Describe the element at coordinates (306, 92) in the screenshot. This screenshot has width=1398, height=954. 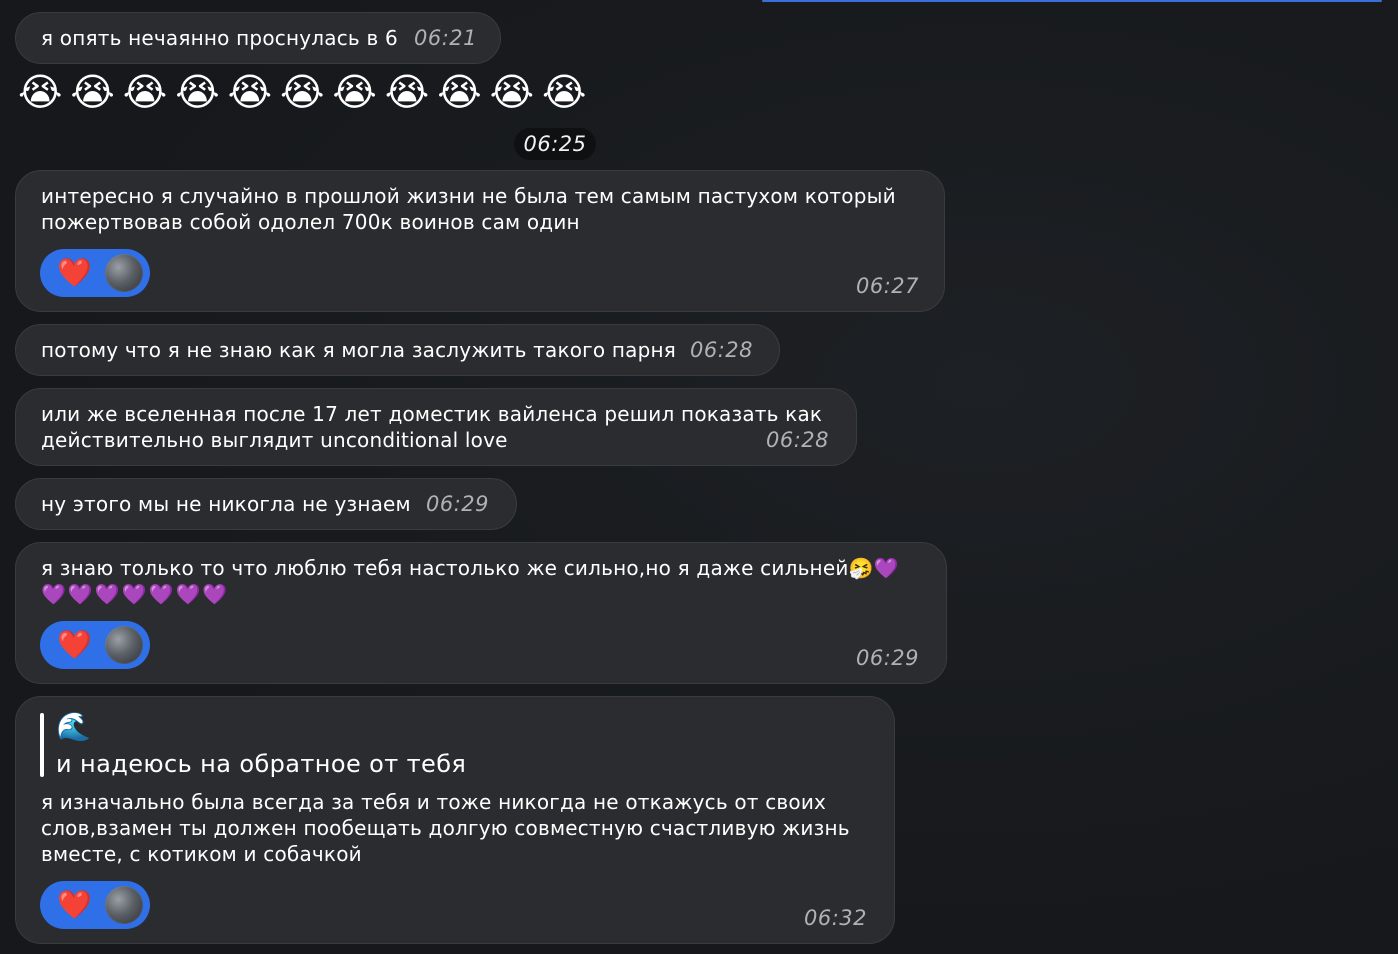
I see `emoji-message: 😭😭😭😭😭😭😭😭😭😭😭` at that location.